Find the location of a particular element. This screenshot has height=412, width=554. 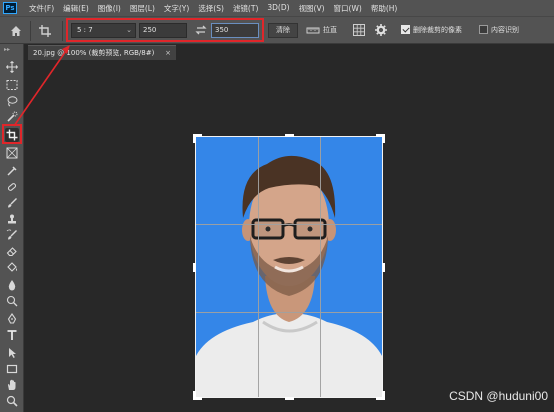

dodge-tool-icon is located at coordinates (12, 301).